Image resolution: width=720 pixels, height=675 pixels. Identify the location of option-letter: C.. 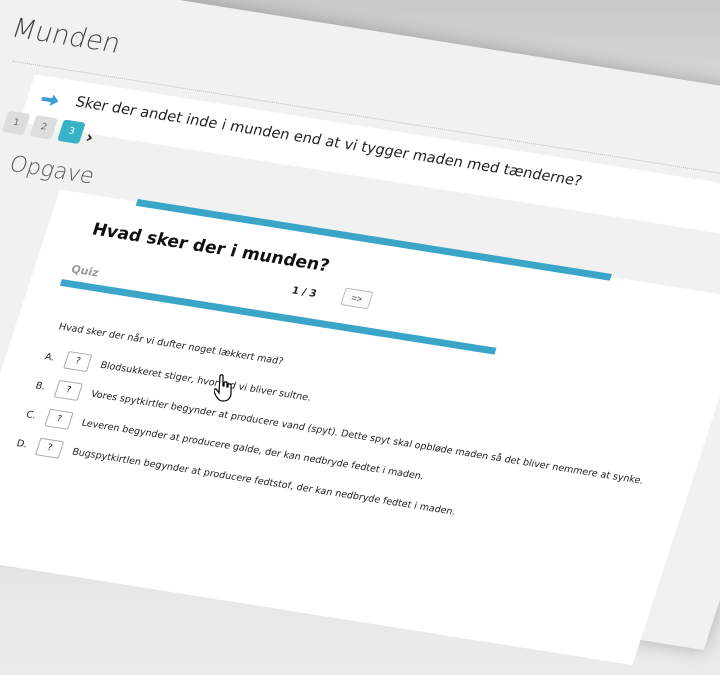
(35, 415).